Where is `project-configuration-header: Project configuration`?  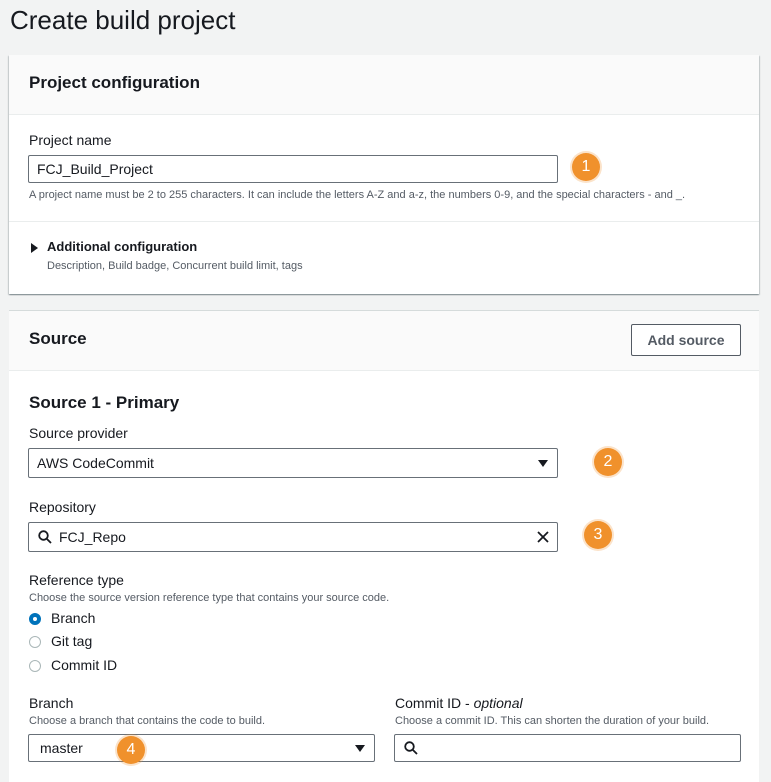 project-configuration-header: Project configuration is located at coordinates (384, 85).